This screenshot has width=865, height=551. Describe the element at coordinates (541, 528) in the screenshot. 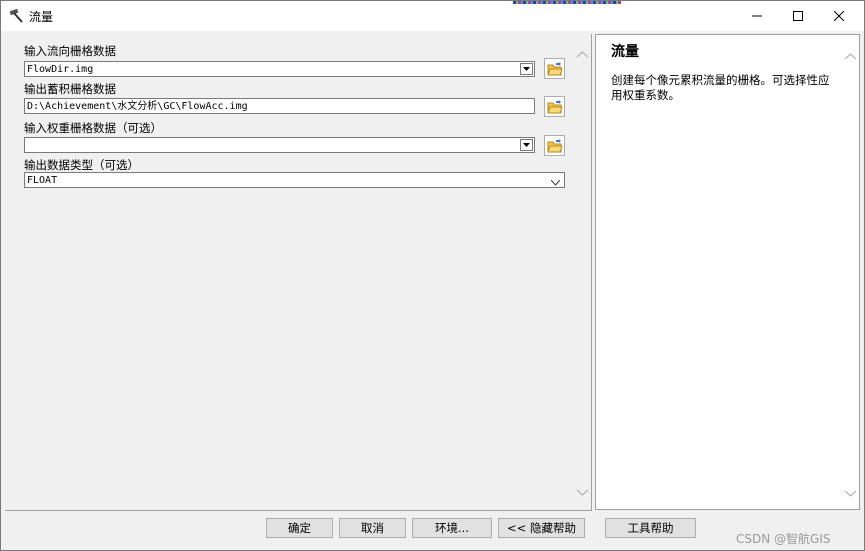

I see `hide-help-button: << 隐藏帮助` at that location.